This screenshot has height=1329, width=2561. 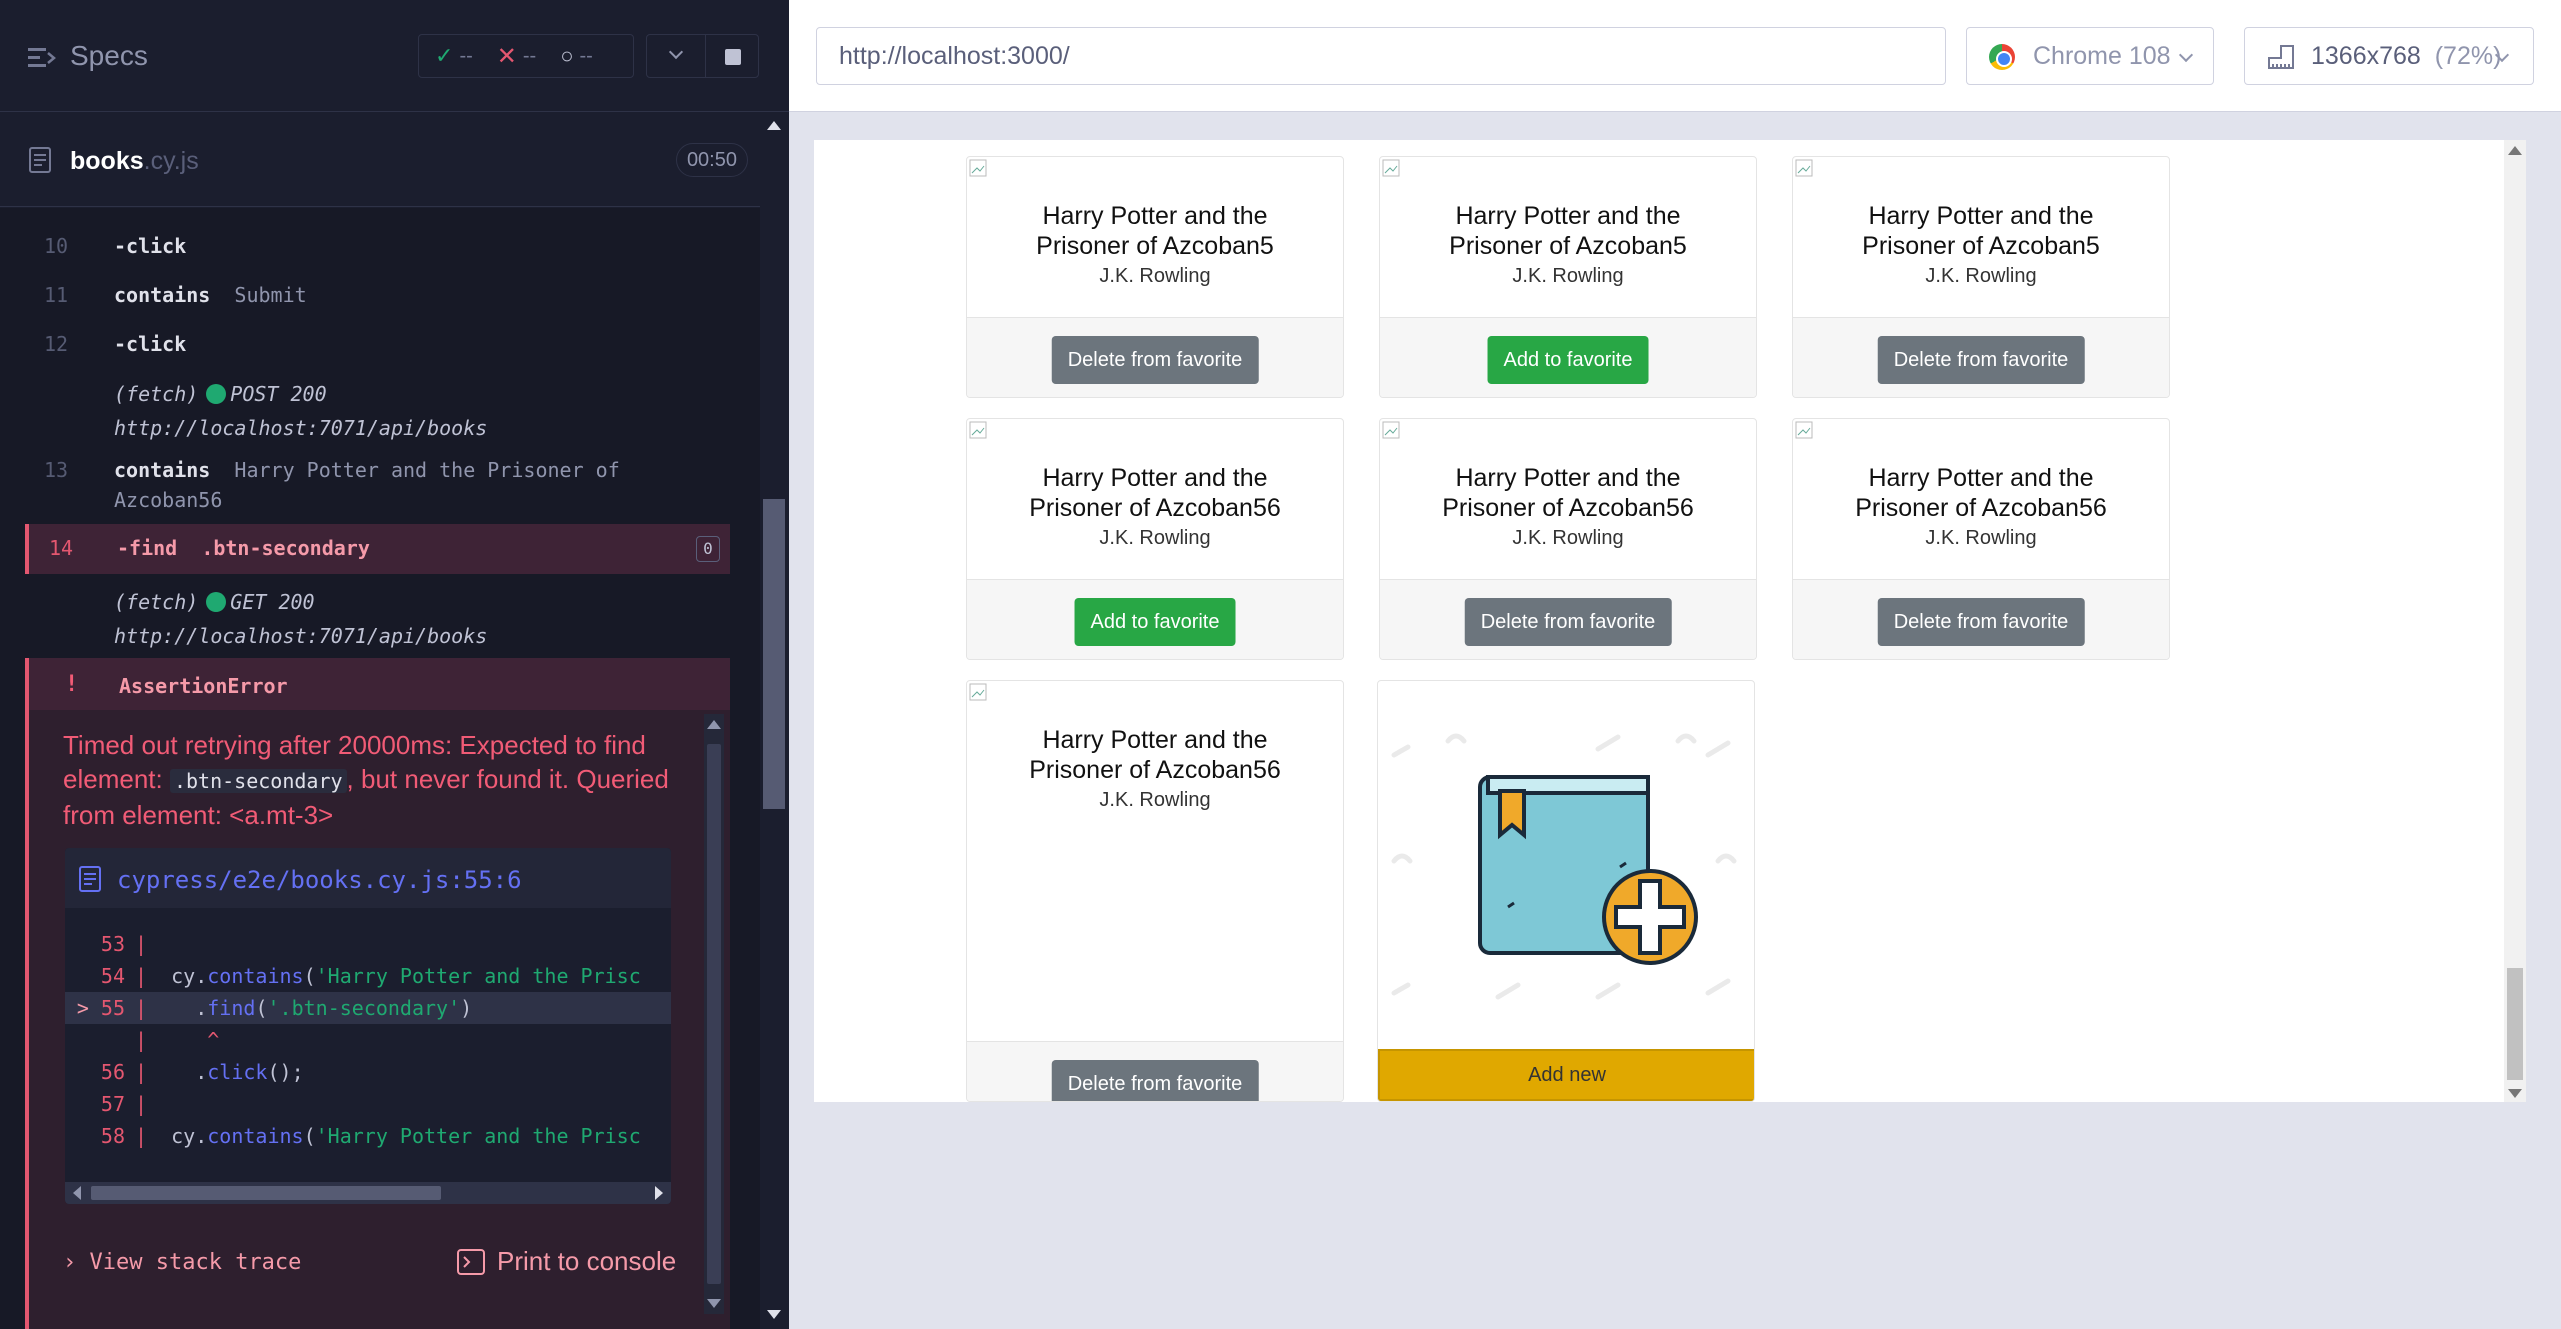 What do you see at coordinates (319, 880) in the screenshot?
I see `code-frame-path: cypress/e2e/books.cy.js:55:6` at bounding box center [319, 880].